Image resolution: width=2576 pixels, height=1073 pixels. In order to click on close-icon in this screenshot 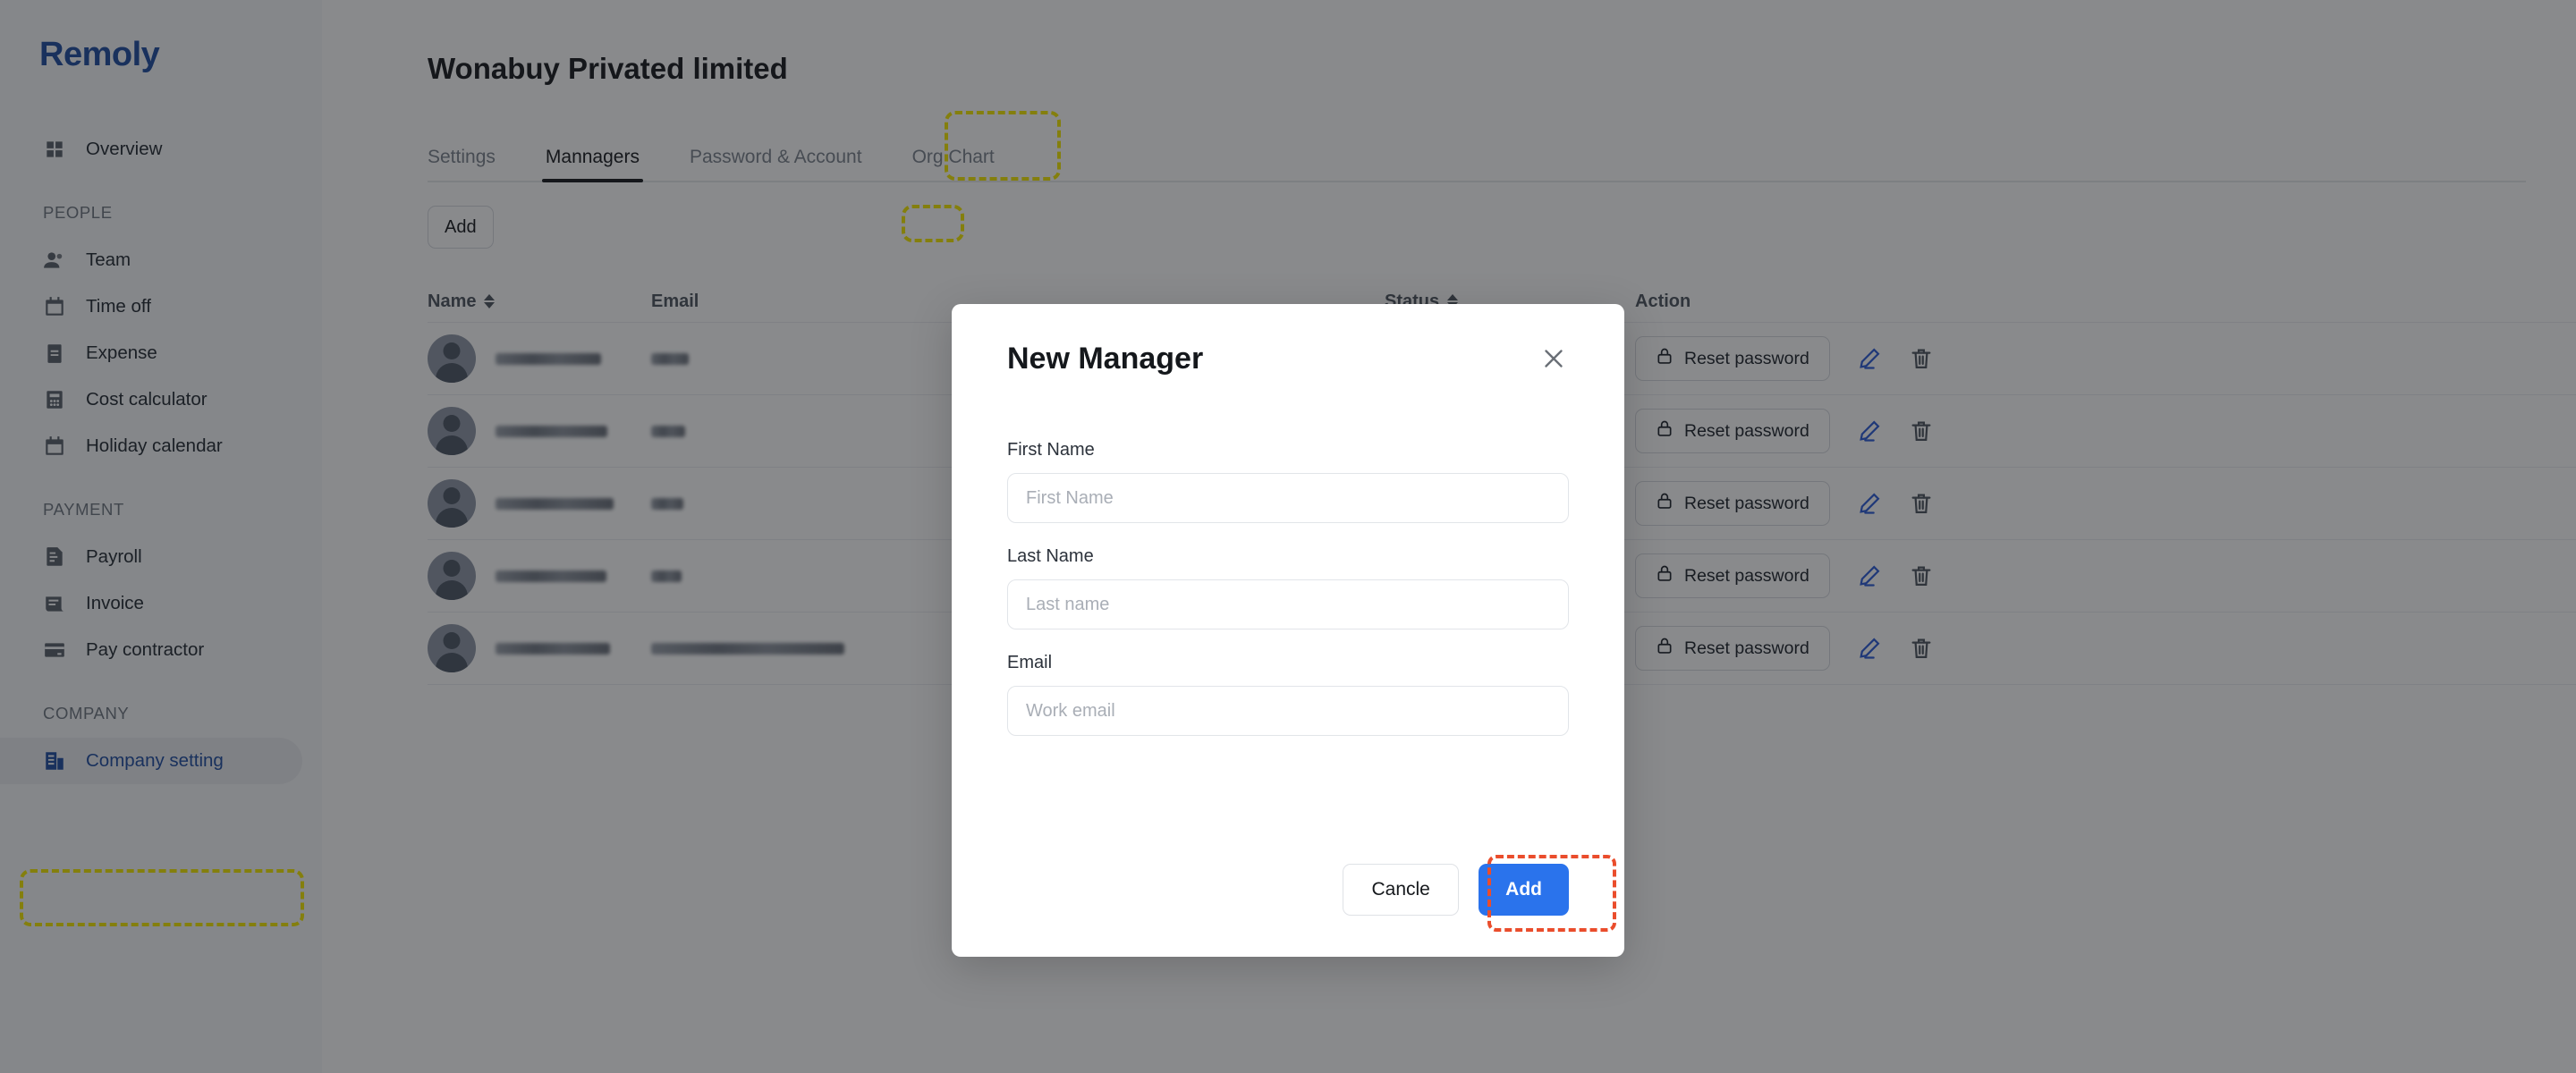, I will do `click(1553, 358)`.